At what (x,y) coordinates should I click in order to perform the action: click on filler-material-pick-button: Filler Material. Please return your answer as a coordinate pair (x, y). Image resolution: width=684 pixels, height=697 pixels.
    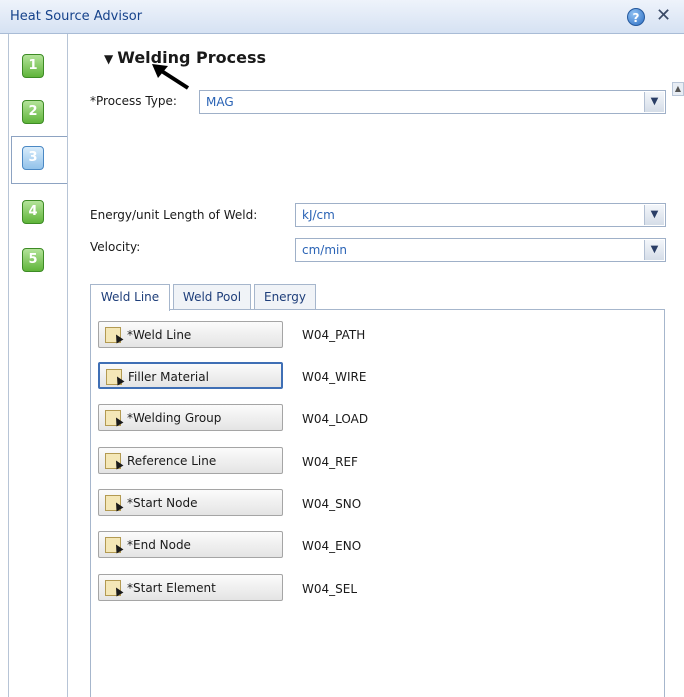
    Looking at the image, I should click on (190, 375).